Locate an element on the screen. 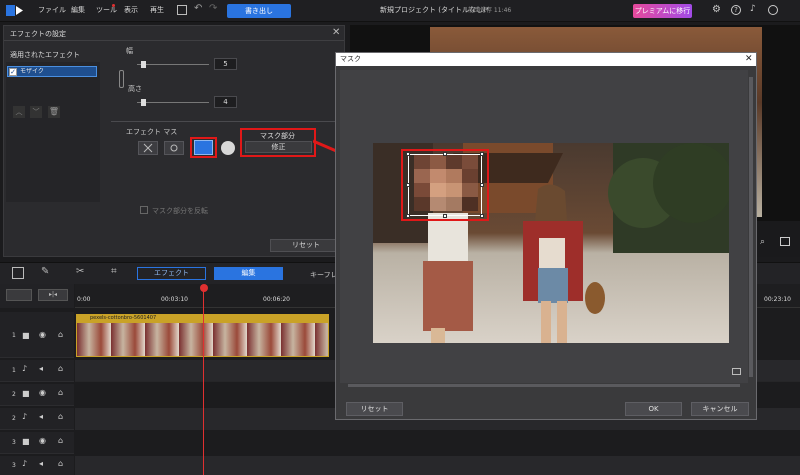 The width and height of the screenshot is (800, 475). ruler-time-2: 00:06:20 is located at coordinates (276, 299).